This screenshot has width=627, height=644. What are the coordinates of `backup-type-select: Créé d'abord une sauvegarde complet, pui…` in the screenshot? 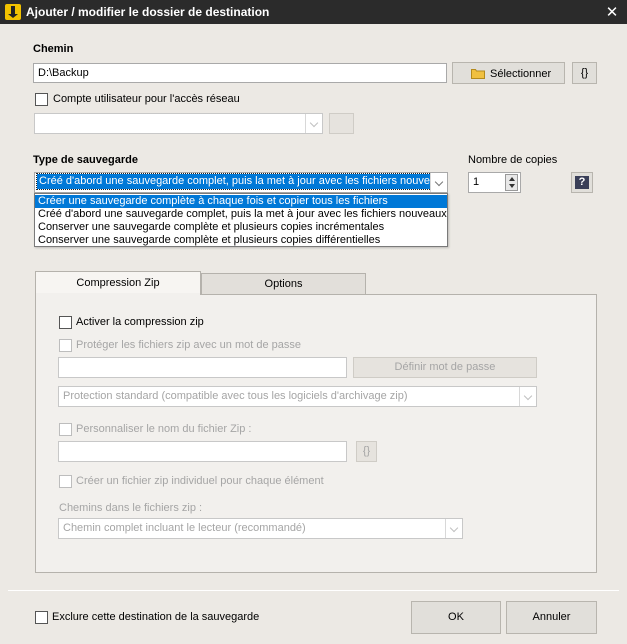 It's located at (241, 182).